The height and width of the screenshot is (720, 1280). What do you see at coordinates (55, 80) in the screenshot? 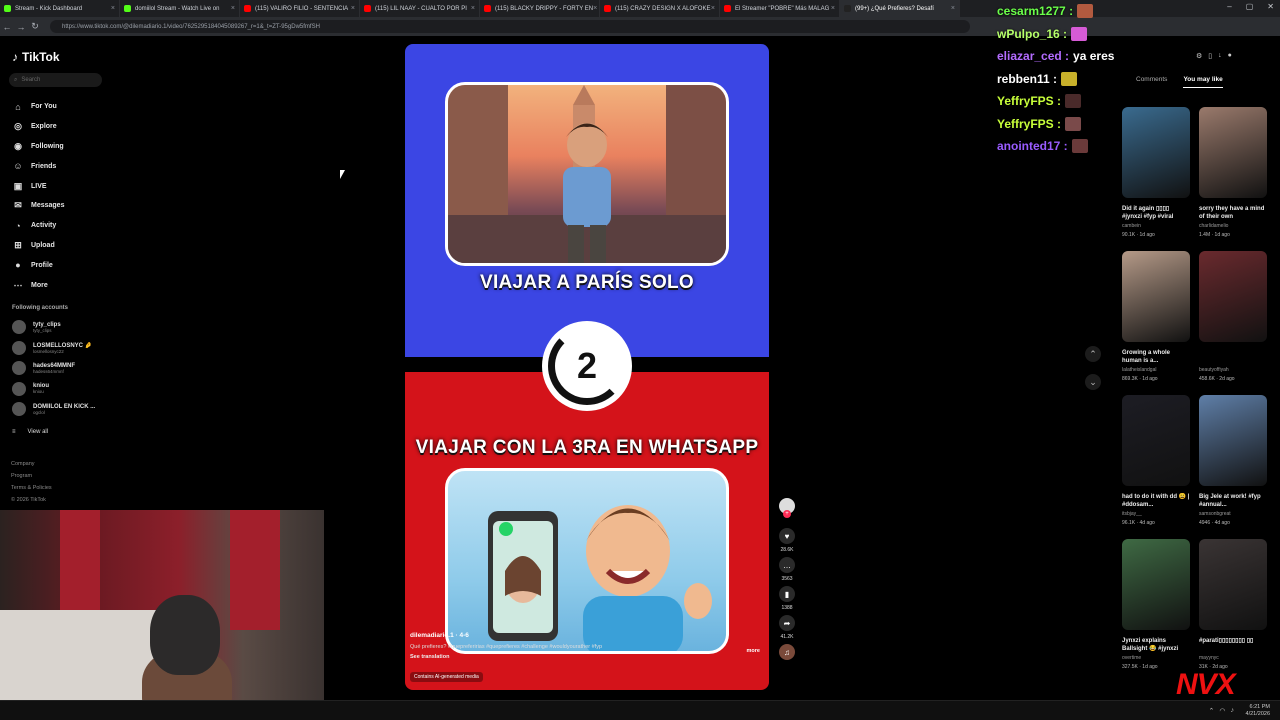
I see `search-input: ⌕ Search` at bounding box center [55, 80].